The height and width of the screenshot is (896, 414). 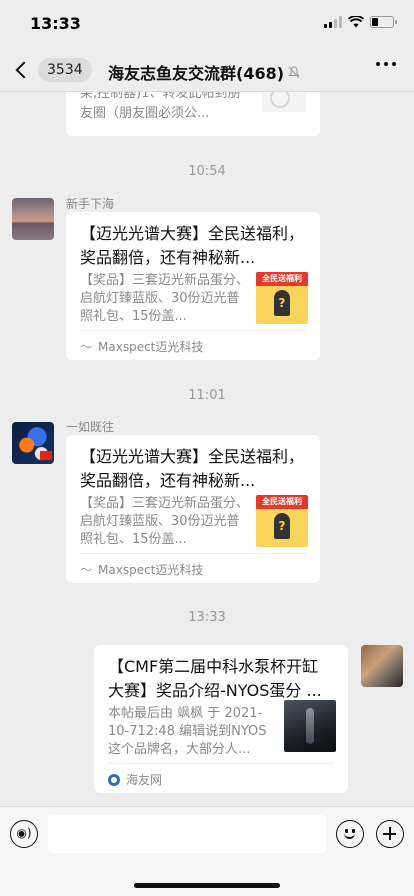 I want to click on signal-icon, so click(x=333, y=22).